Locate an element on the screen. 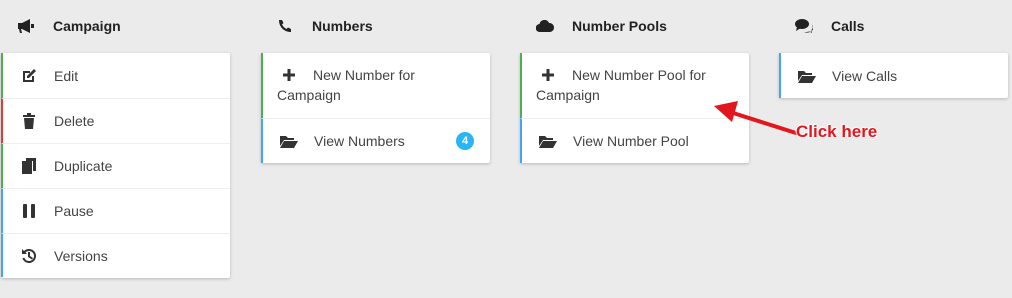  copy-icon is located at coordinates (29, 166).